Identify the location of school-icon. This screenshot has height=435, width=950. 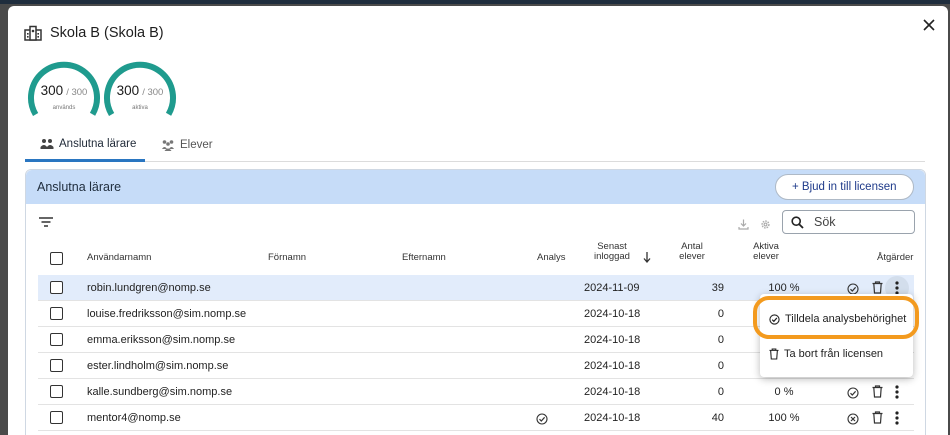
(33, 33).